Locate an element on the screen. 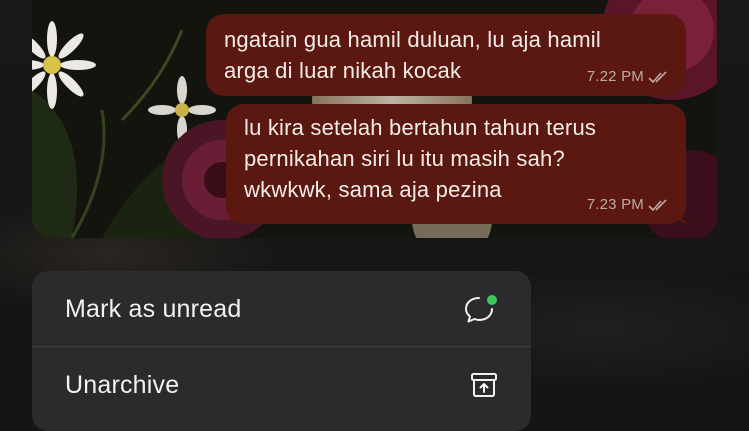 The image size is (749, 431). message-time: 7.22 PM is located at coordinates (615, 76).